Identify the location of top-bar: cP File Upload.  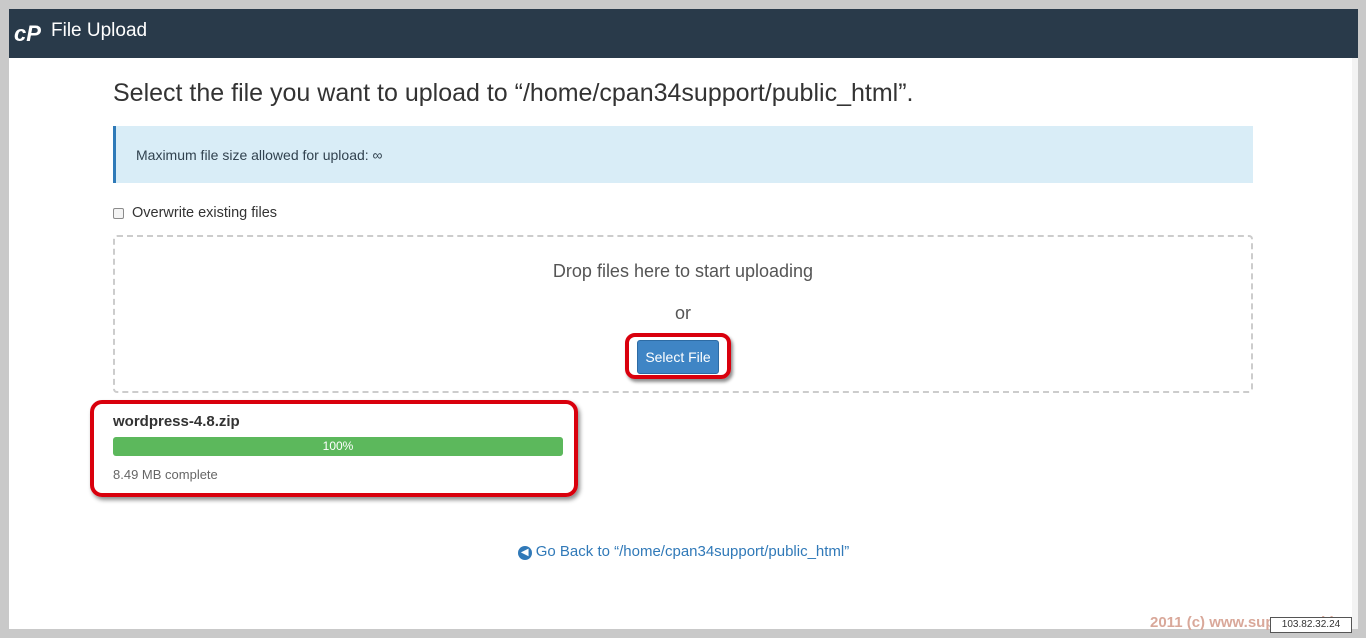
(683, 33).